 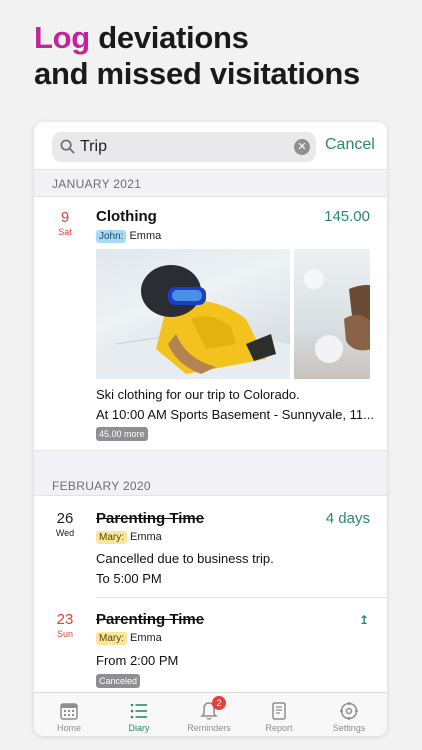 I want to click on tab-reminders: 2 Reminders, so click(x=209, y=714).